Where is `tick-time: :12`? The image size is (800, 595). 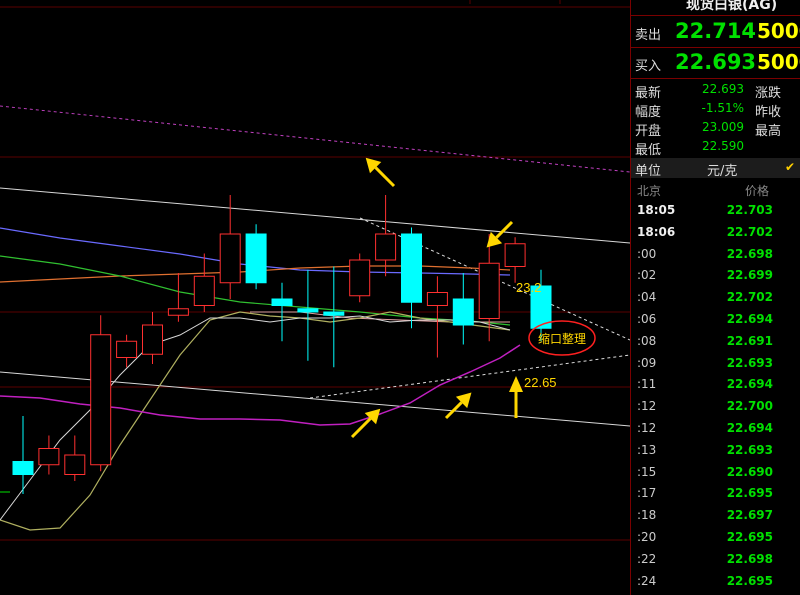 tick-time: :12 is located at coordinates (647, 428).